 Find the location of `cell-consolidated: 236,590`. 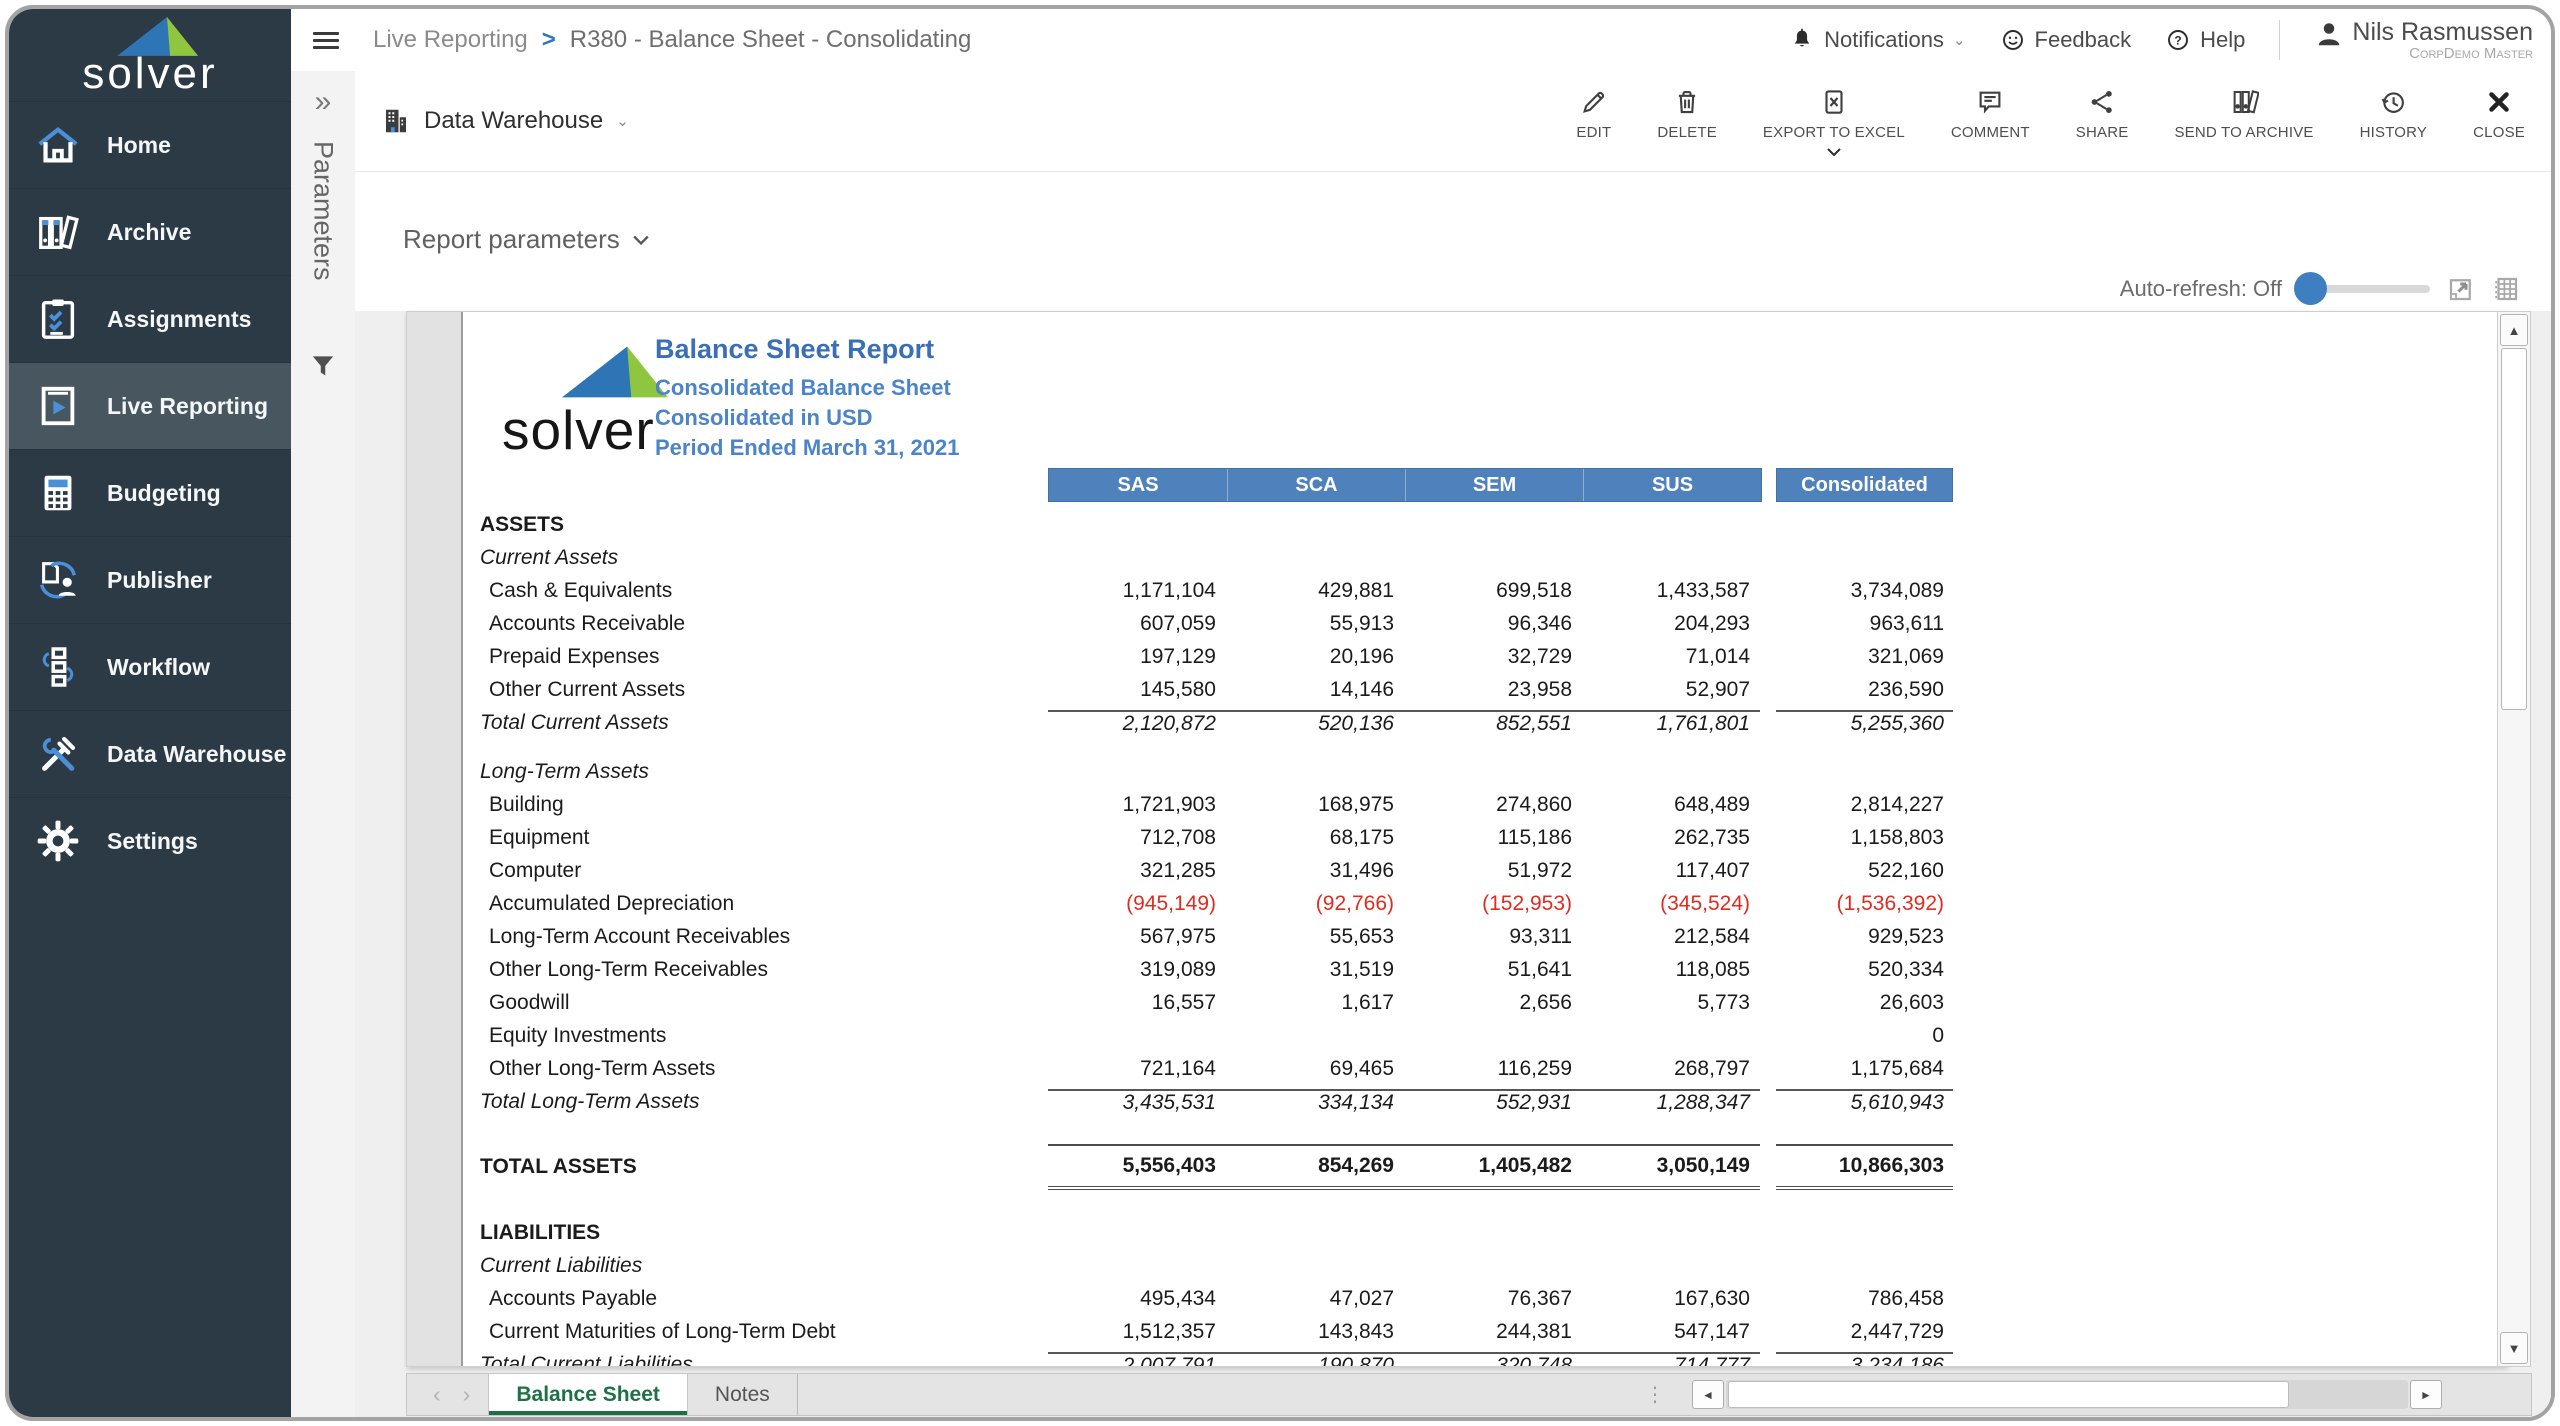

cell-consolidated: 236,590 is located at coordinates (1906, 689).